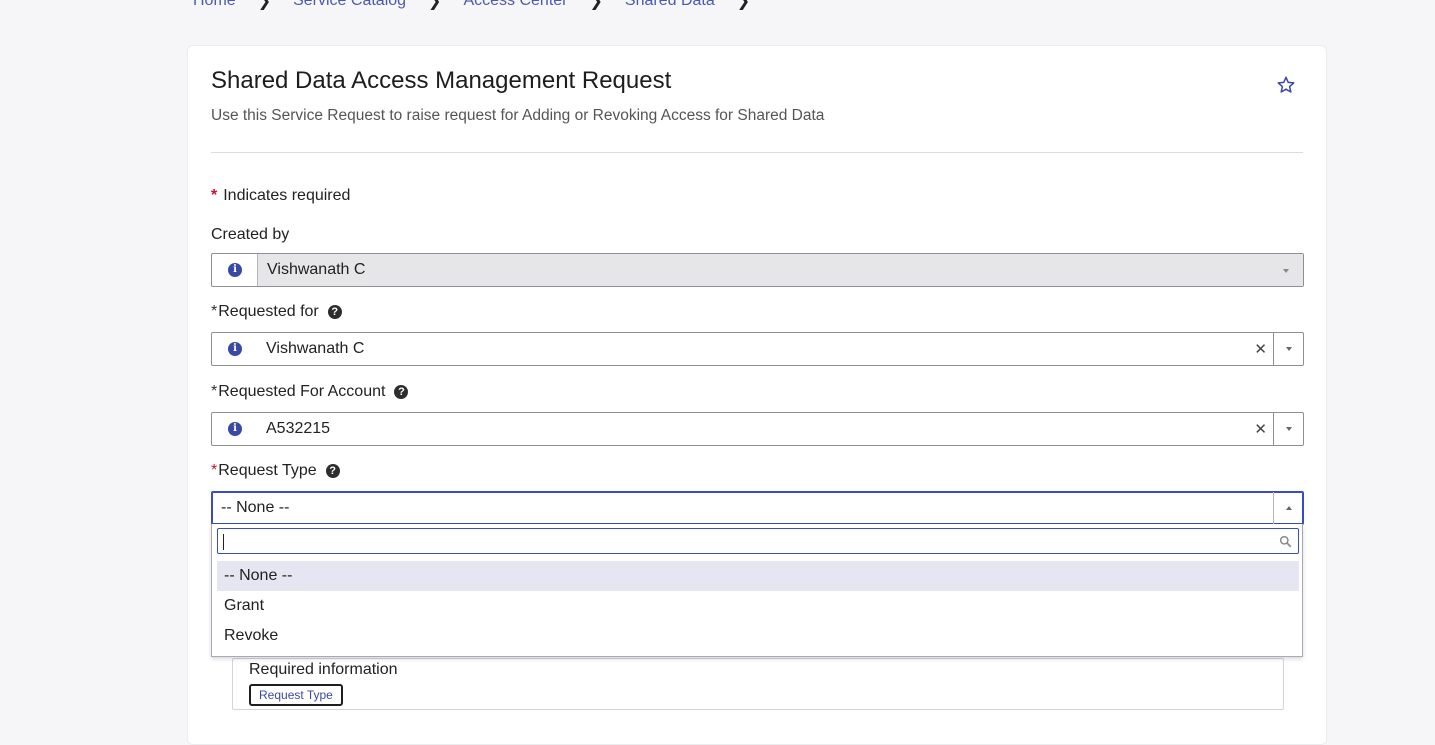 This screenshot has width=1435, height=745. What do you see at coordinates (302, 391) in the screenshot?
I see `requested-for-account-label-text: Requested For Account` at bounding box center [302, 391].